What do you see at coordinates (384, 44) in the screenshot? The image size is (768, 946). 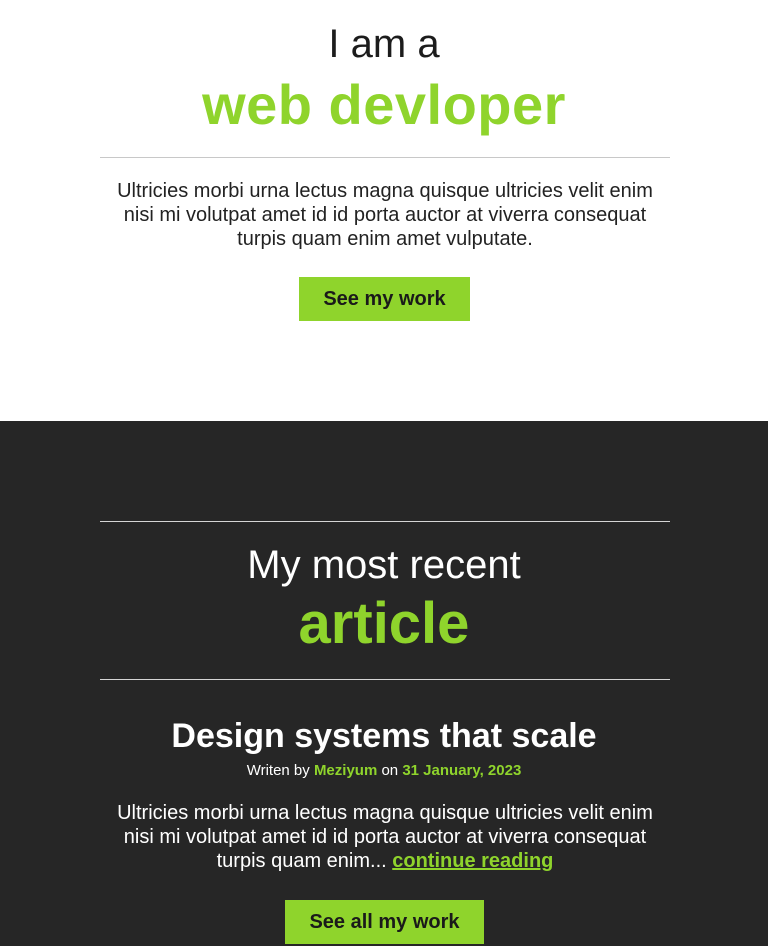 I see `hero-pre-title: I am a` at bounding box center [384, 44].